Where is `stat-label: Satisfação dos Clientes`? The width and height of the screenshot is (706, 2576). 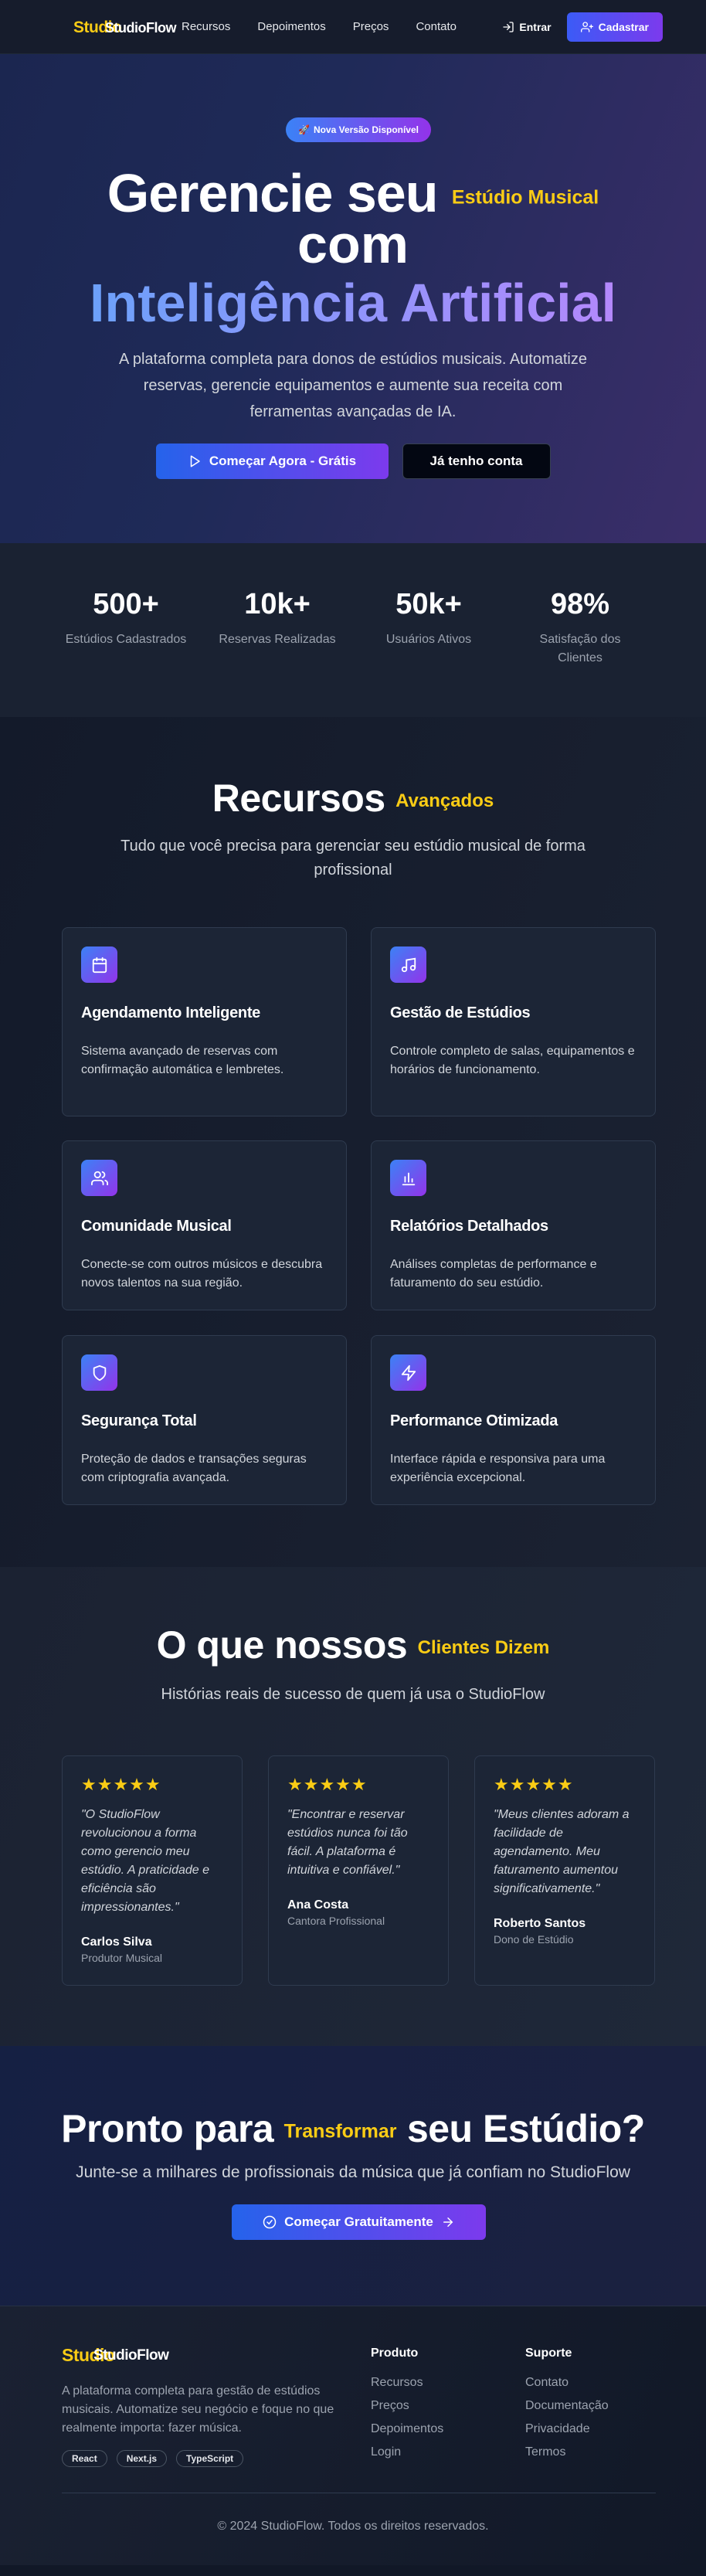 stat-label: Satisfação dos Clientes is located at coordinates (580, 648).